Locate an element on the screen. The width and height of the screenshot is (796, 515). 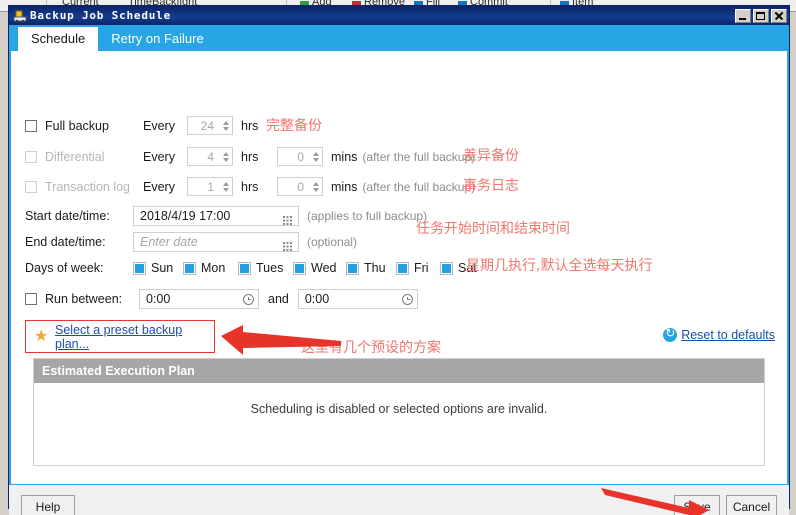
differential-label: Differential is located at coordinates (75, 156).